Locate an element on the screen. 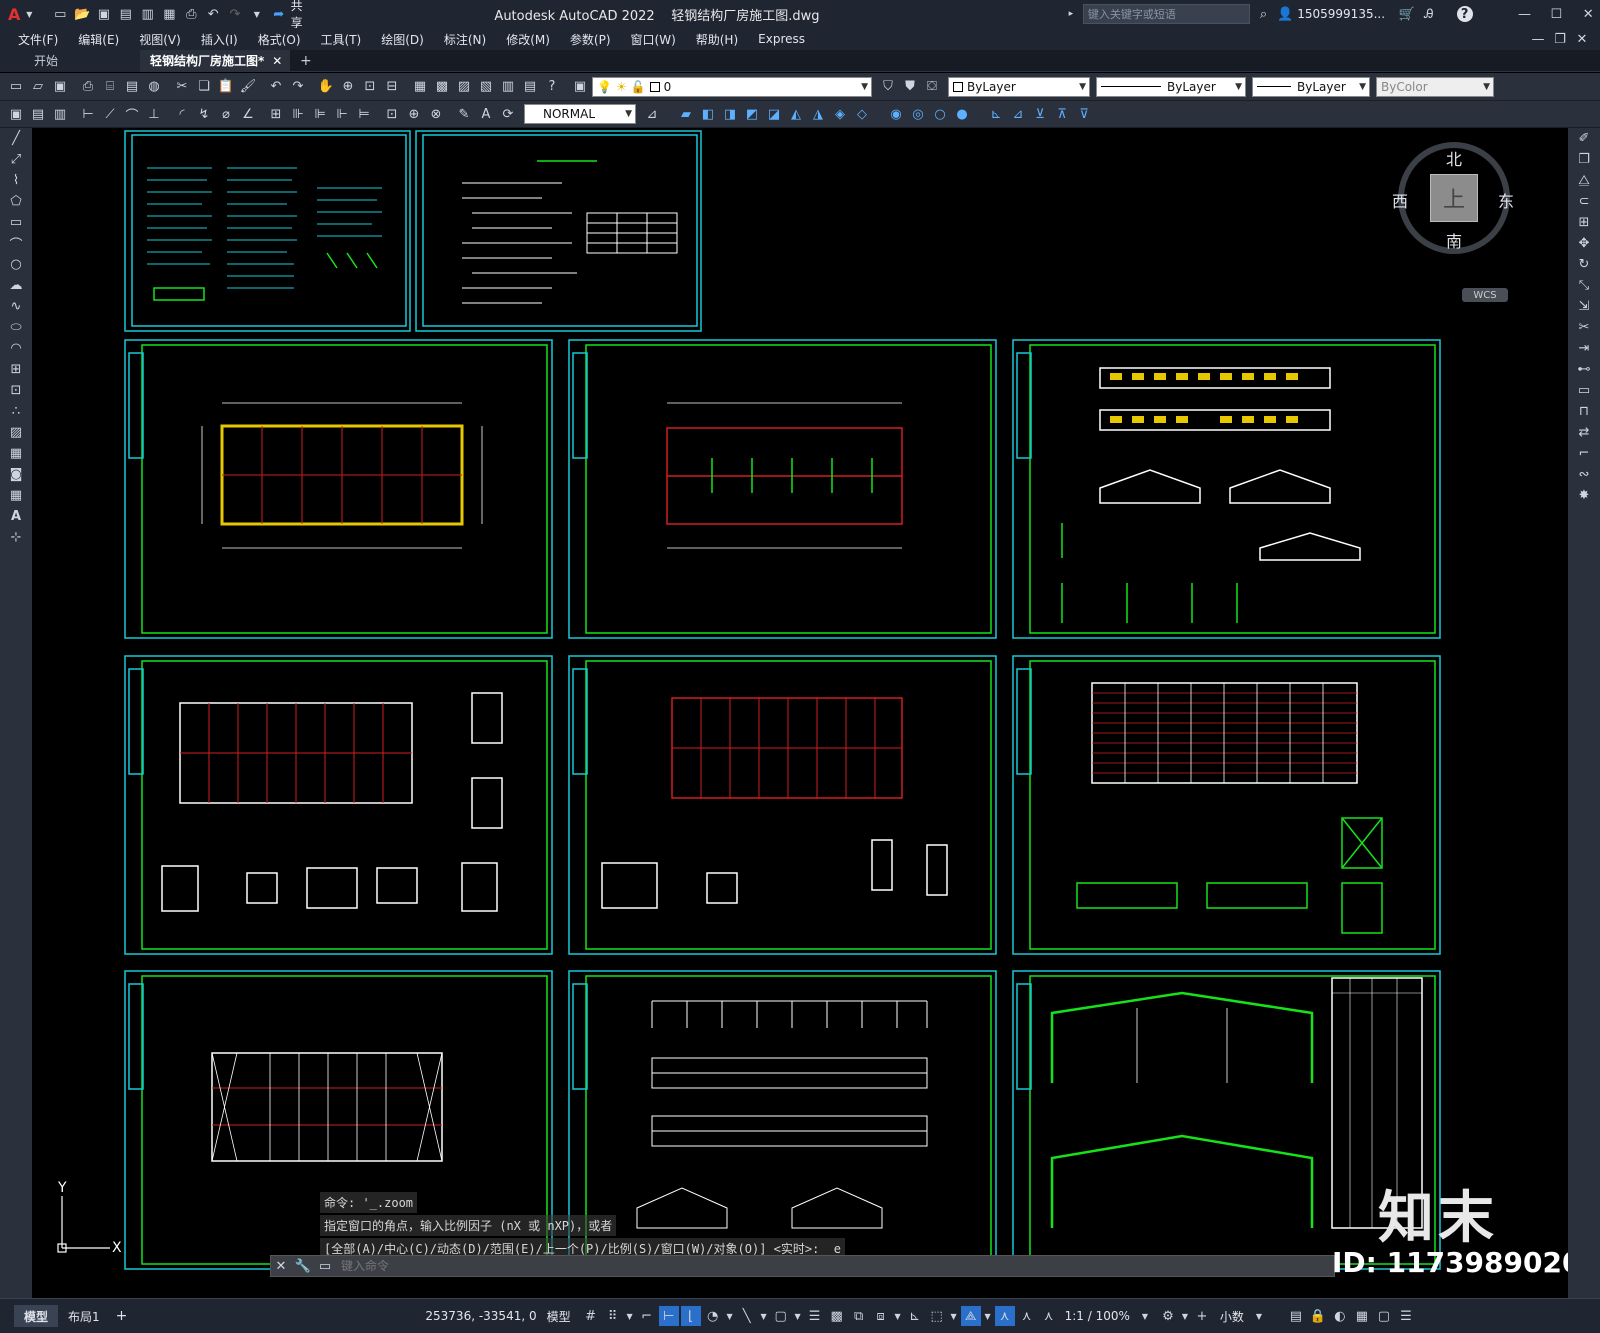 The image size is (1600, 1333). tolerance-icon: ⊡ is located at coordinates (392, 114).